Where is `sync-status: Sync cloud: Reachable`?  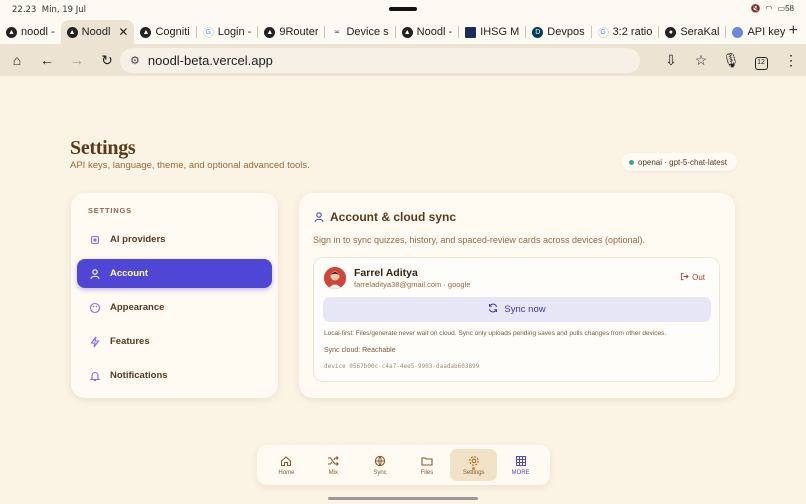 sync-status: Sync cloud: Reachable is located at coordinates (360, 350).